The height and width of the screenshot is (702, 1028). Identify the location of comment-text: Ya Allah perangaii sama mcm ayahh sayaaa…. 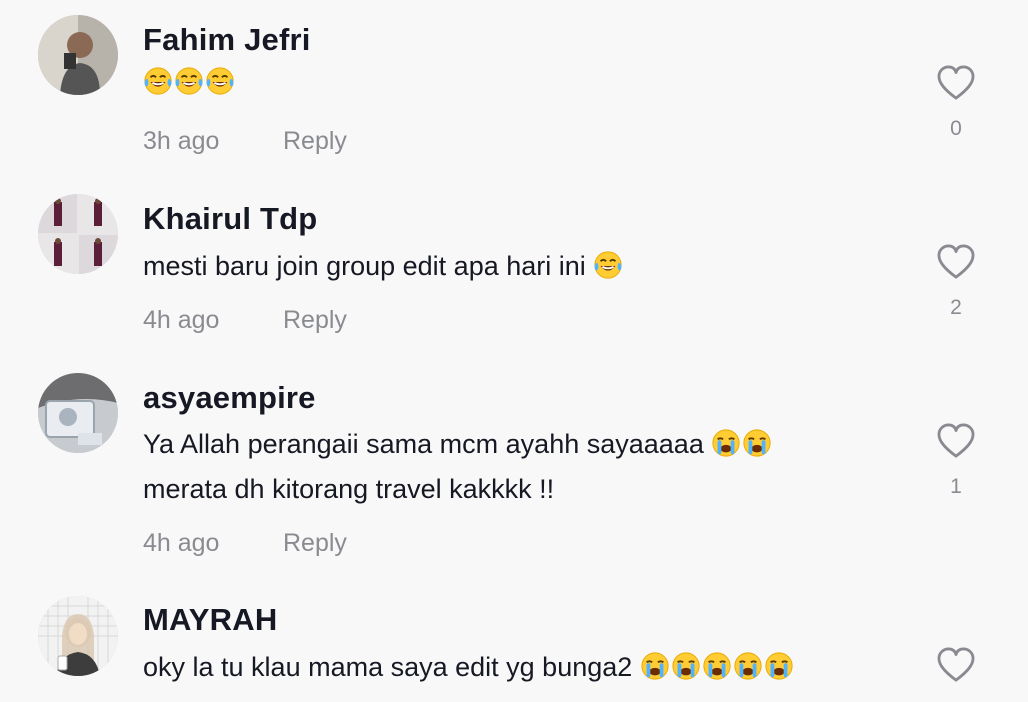
(528, 467).